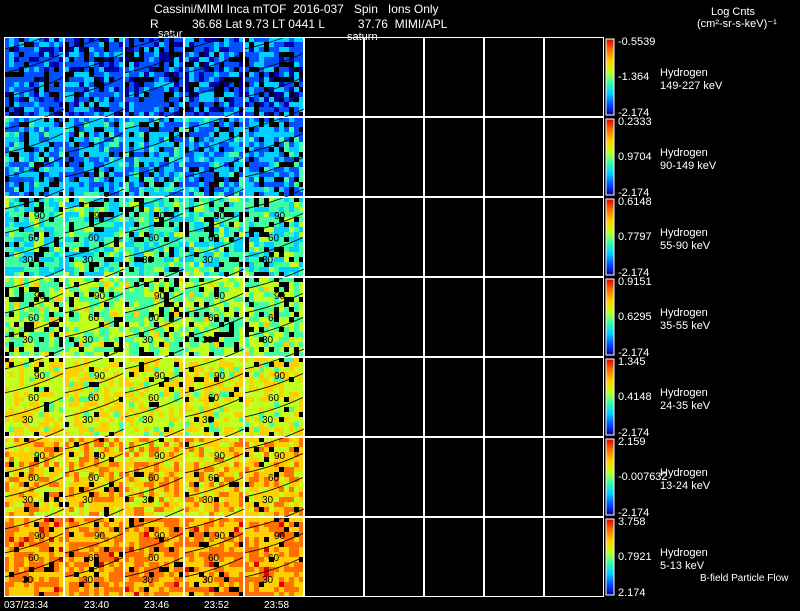 Image resolution: width=800 pixels, height=611 pixels. What do you see at coordinates (635, 122) in the screenshot?
I see `colorbar-max-label: 0.2333` at bounding box center [635, 122].